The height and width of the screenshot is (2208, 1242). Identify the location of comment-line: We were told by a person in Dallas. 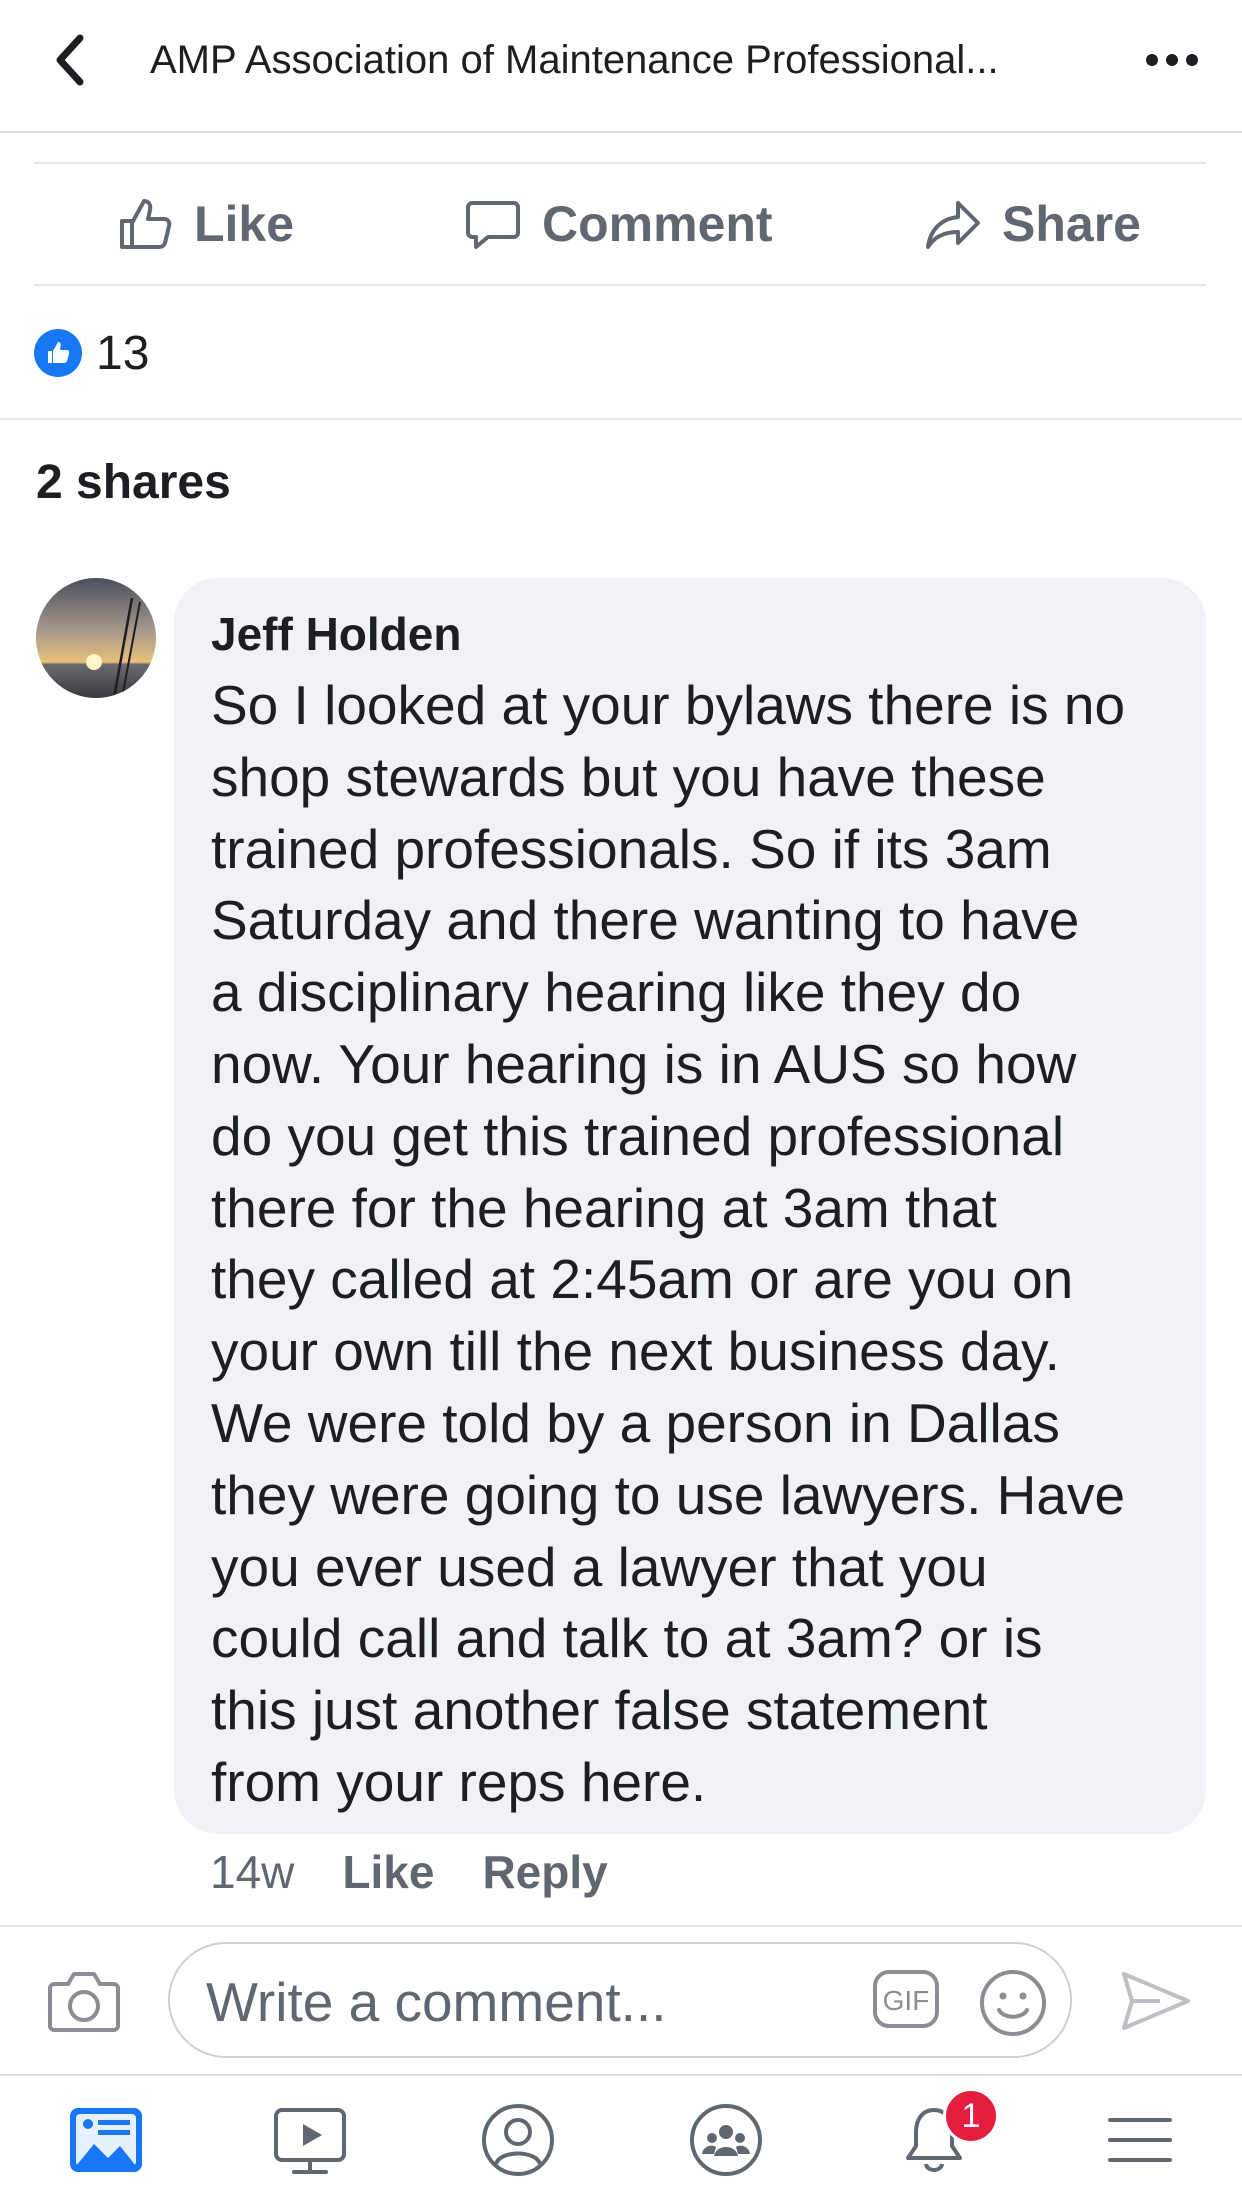
(635, 1422).